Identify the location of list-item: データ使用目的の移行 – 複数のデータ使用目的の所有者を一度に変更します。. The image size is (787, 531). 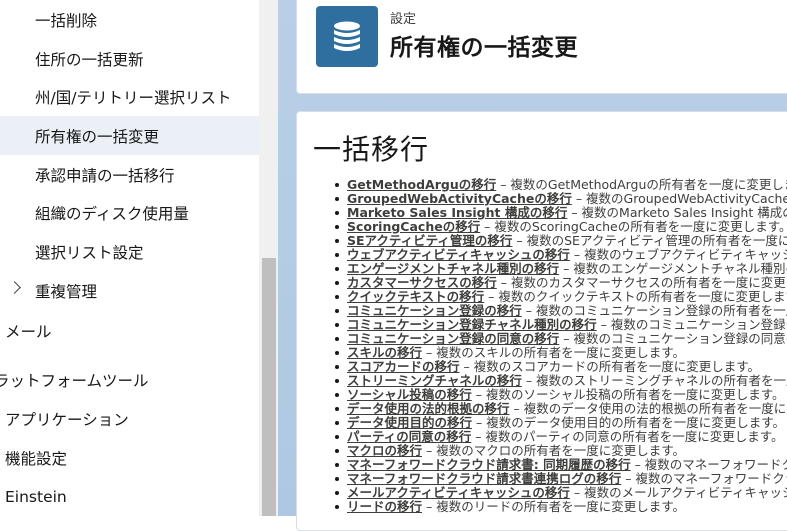
(558, 423).